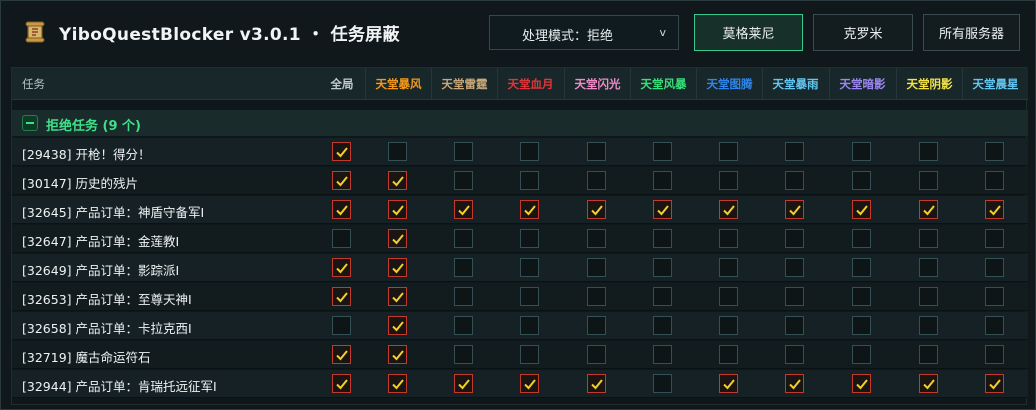  Describe the element at coordinates (971, 32) in the screenshot. I see `server-button-all: 所有服务器` at that location.